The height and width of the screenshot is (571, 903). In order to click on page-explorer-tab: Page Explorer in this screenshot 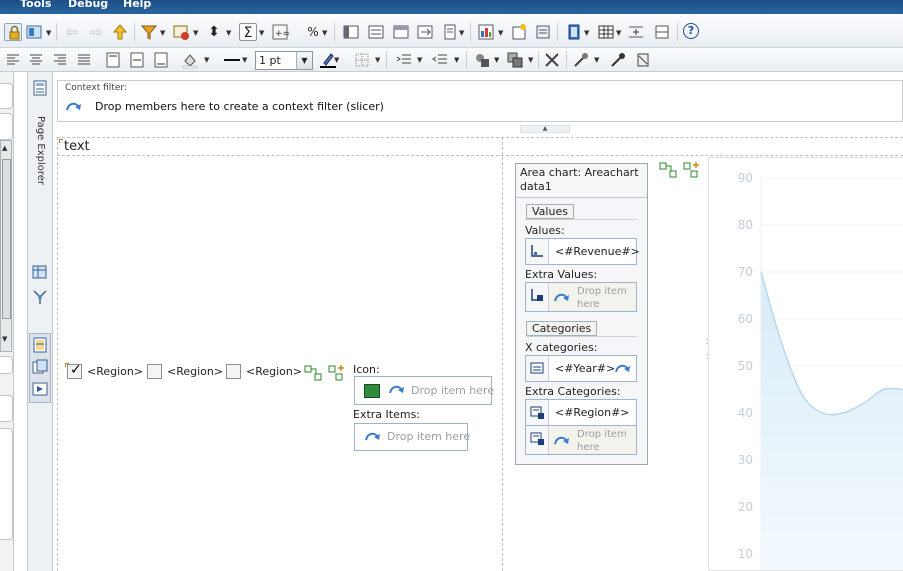, I will do `click(38, 151)`.